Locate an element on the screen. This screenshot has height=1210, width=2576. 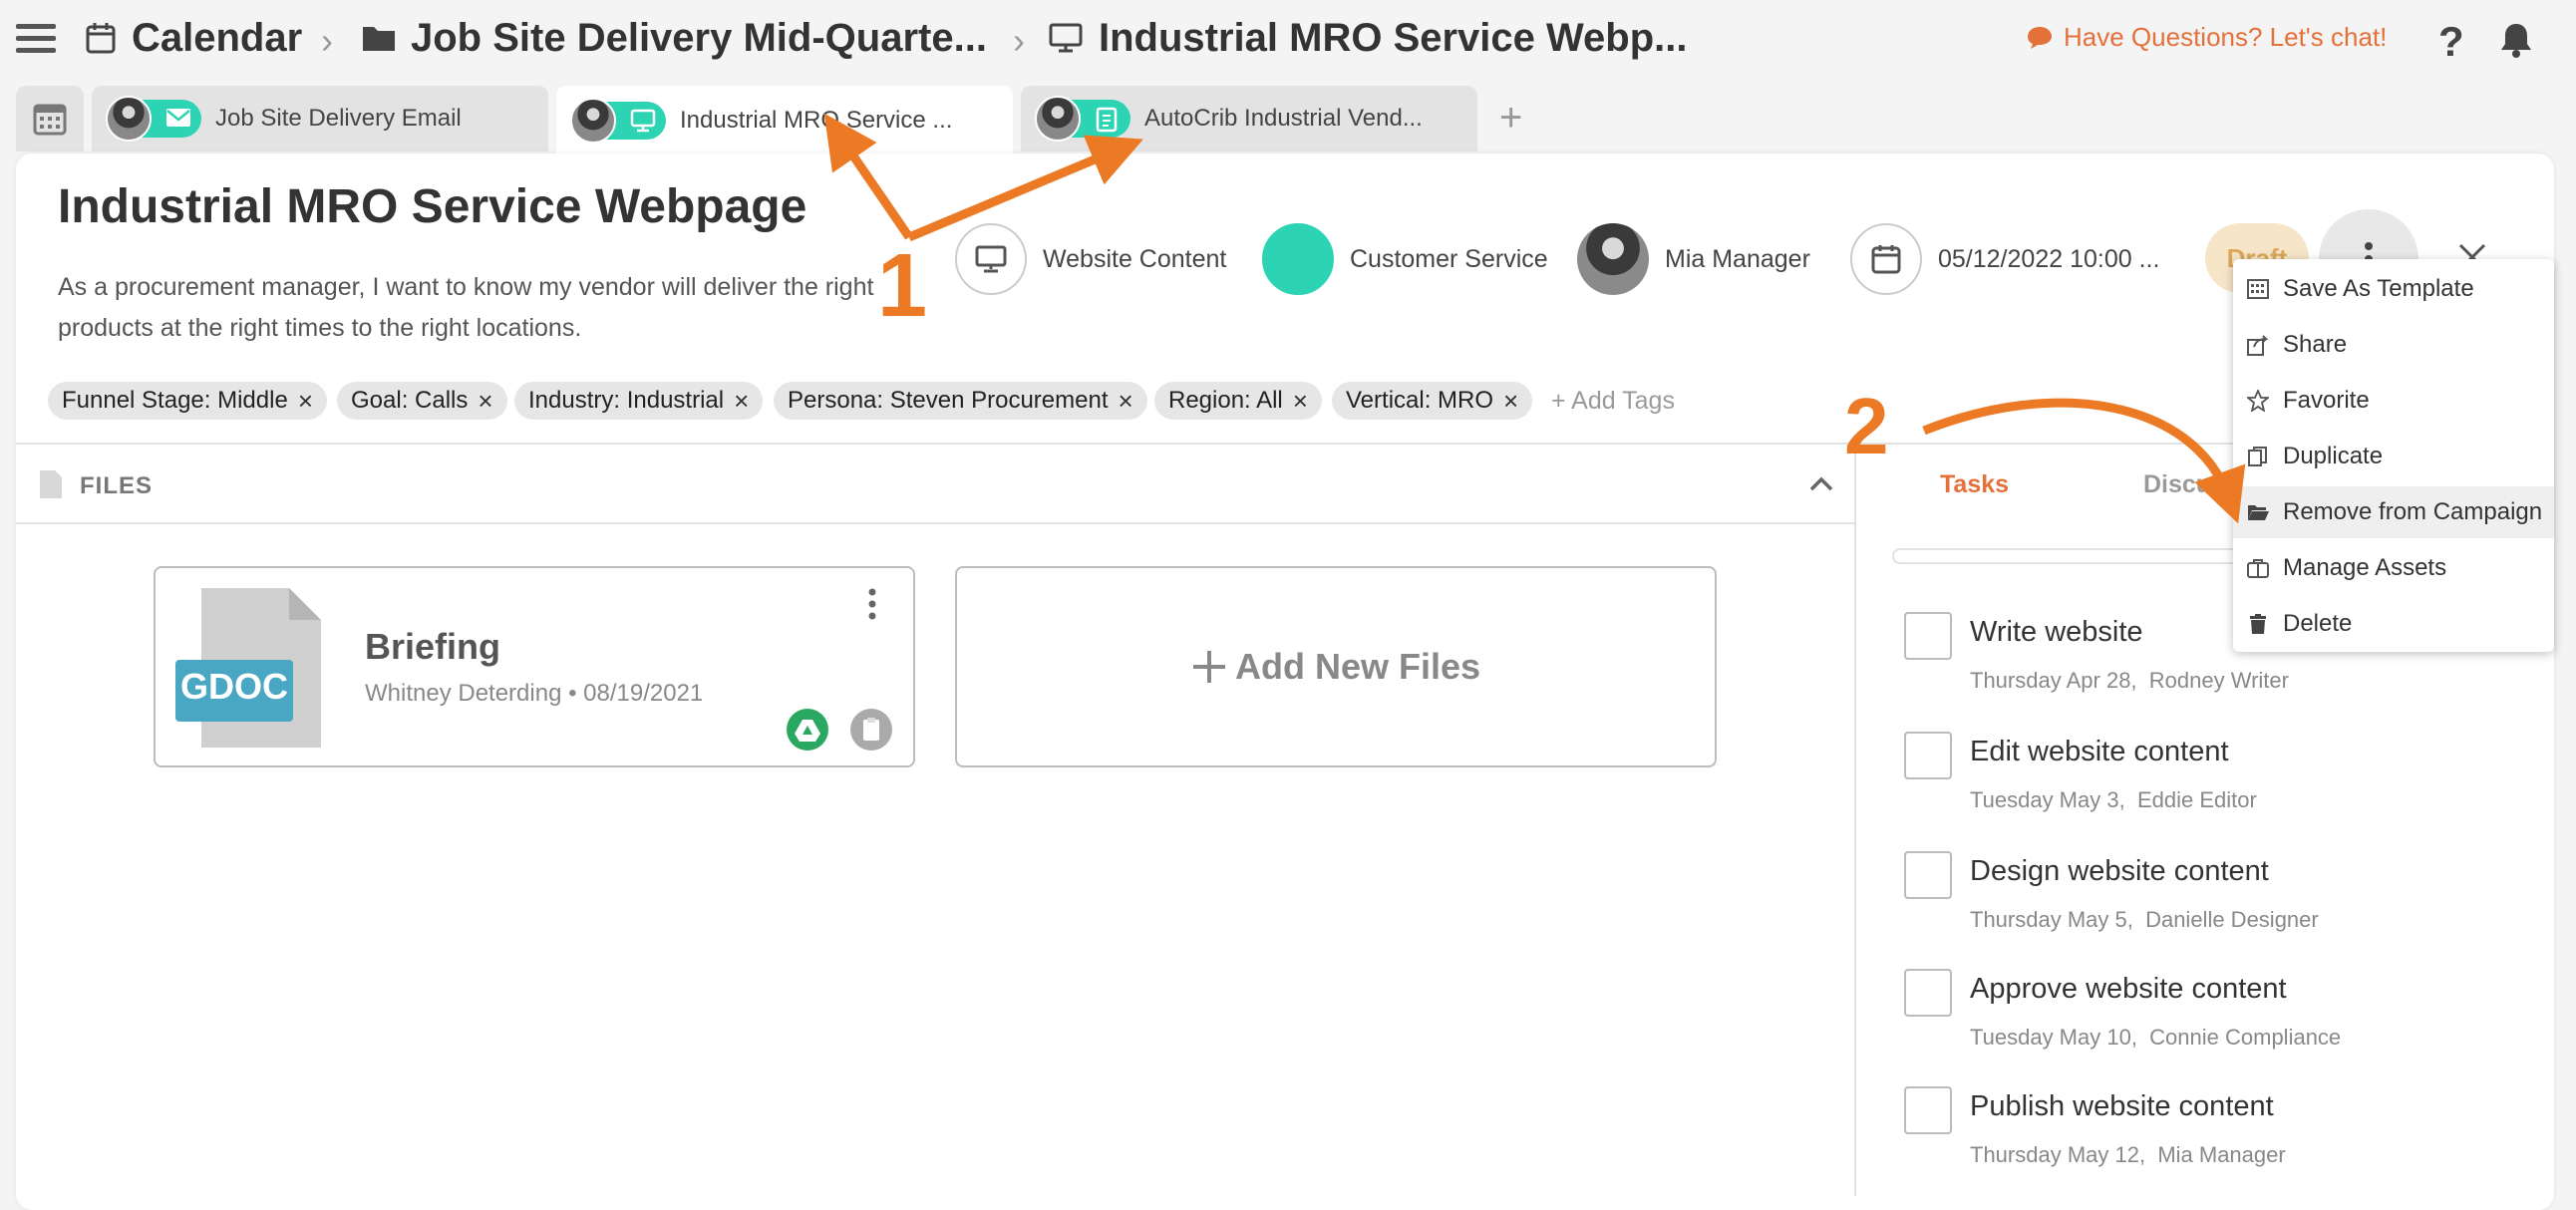
annotation-step-1: 1 is located at coordinates (902, 286).